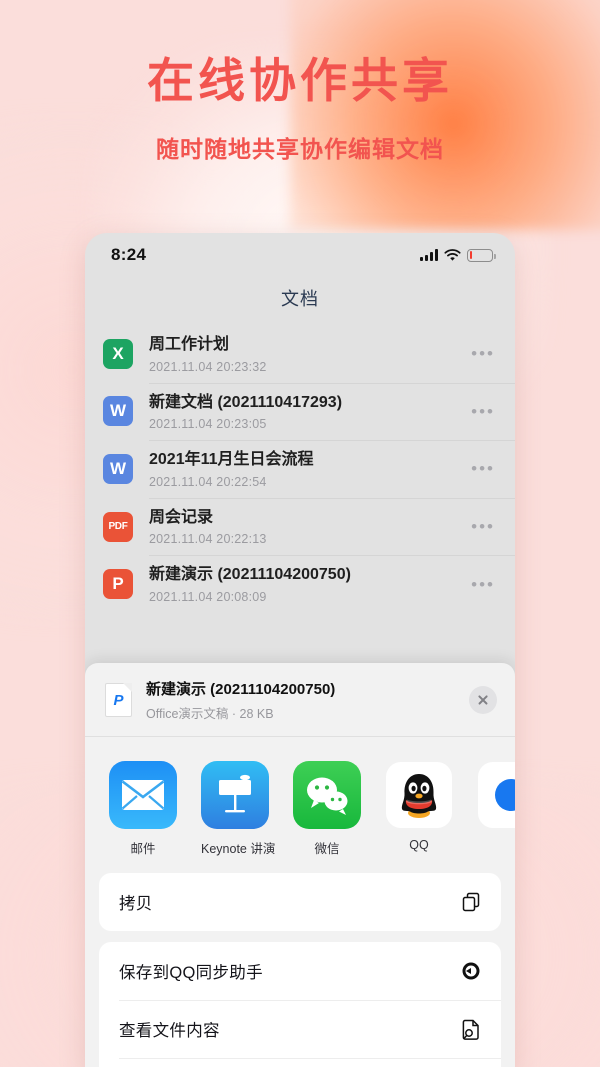 This screenshot has height=1067, width=600. I want to click on share-action-groups: 拷贝 保存到QQ同步助手 查看文件内容, so click(300, 967).